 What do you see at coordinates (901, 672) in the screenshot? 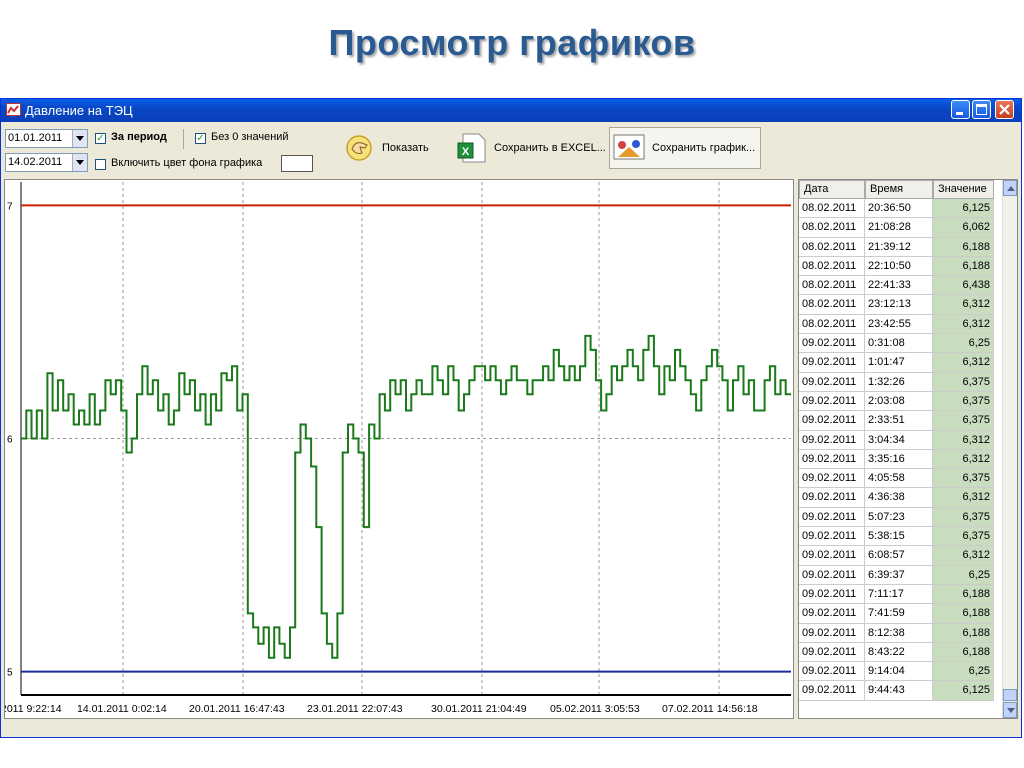
I see `table-row: 09.02.2011 9:14:04 6,25` at bounding box center [901, 672].